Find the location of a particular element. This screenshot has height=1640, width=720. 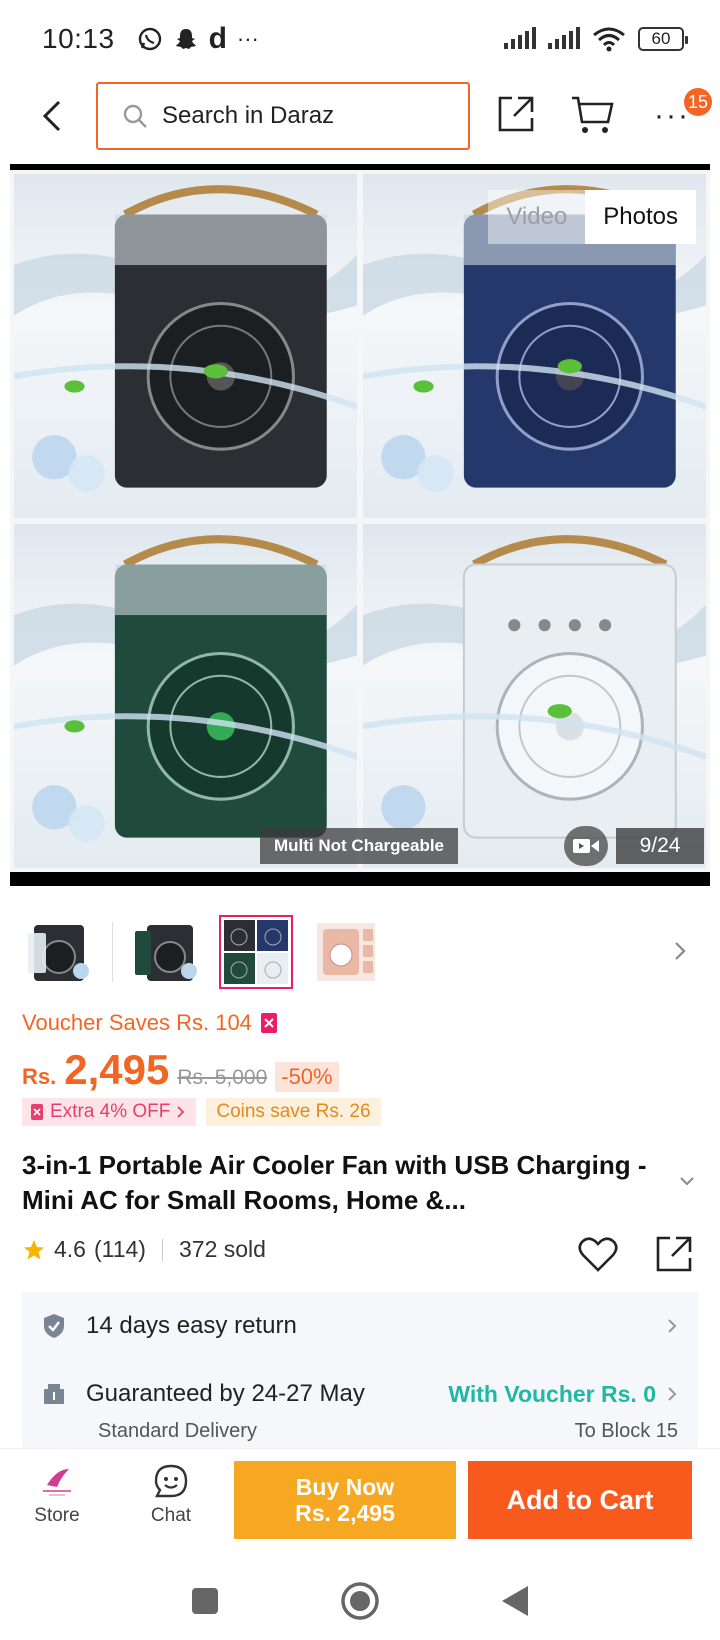

signal-icon is located at coordinates (520, 38).